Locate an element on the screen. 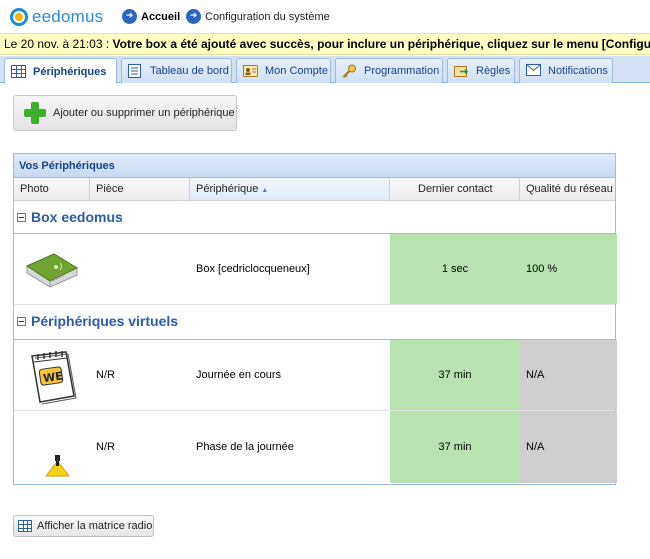  tab-label: Notifications is located at coordinates (578, 71).